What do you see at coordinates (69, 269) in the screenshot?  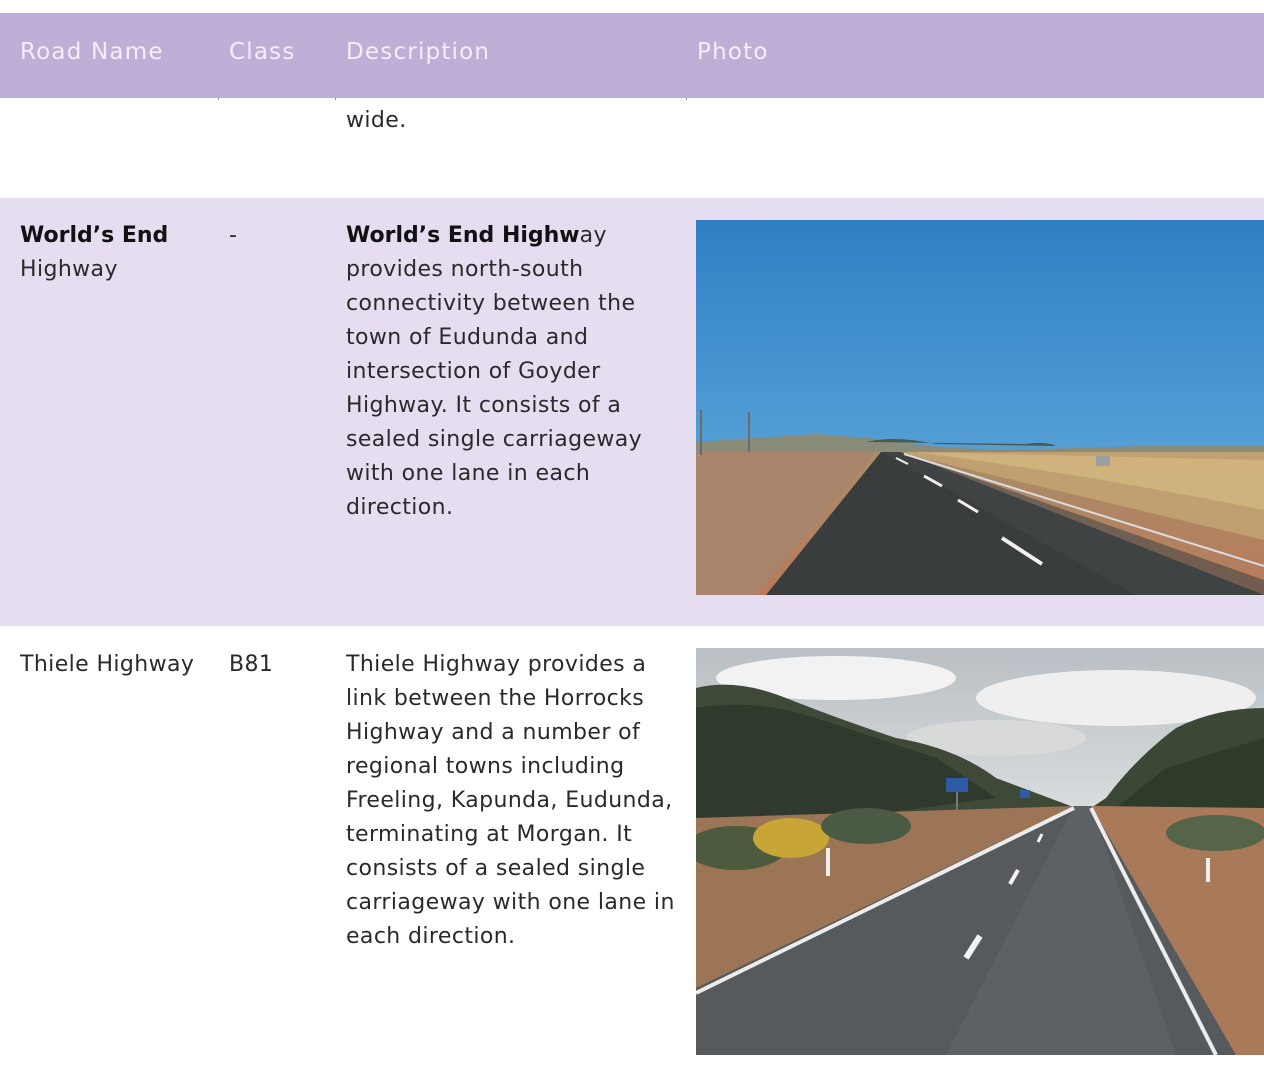 I see `road-name-rest: Highway` at bounding box center [69, 269].